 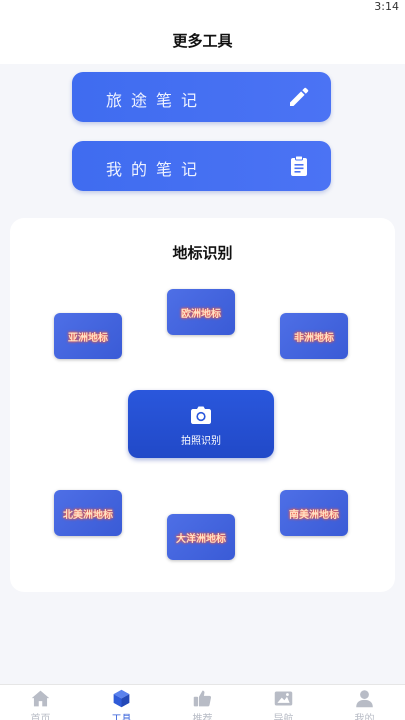 I want to click on oceania-landmarks-label: 大洋洲地标, so click(x=201, y=539).